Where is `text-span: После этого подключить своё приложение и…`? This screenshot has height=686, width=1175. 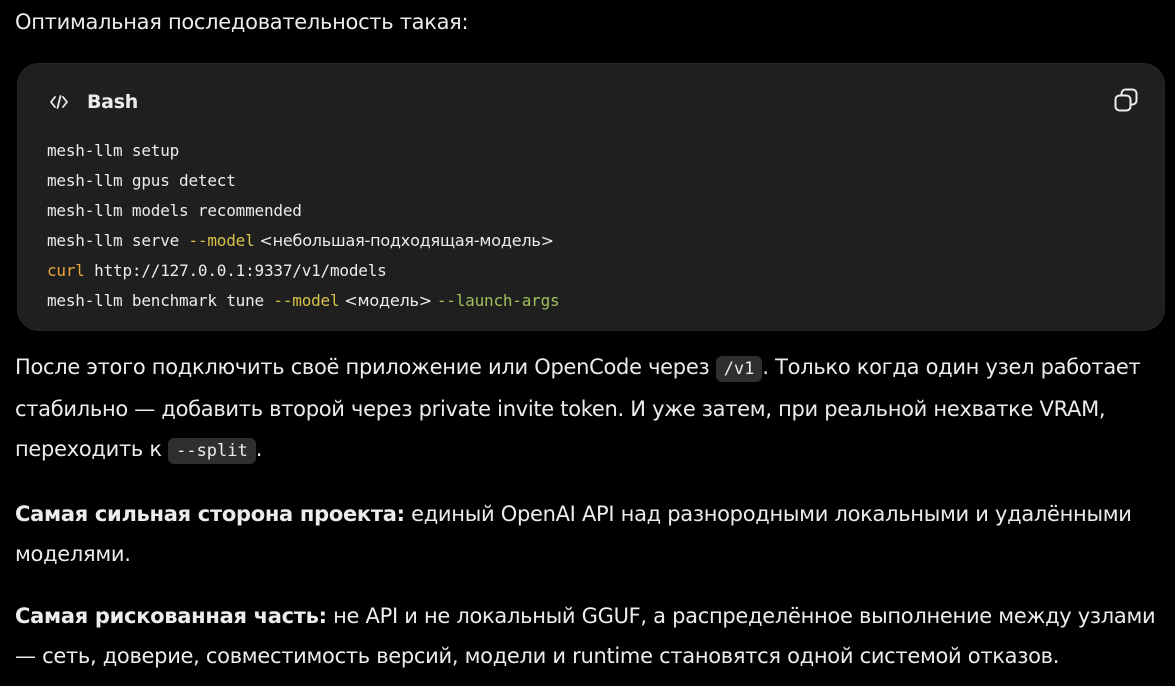
text-span: После этого подключить своё приложение и… is located at coordinates (365, 367).